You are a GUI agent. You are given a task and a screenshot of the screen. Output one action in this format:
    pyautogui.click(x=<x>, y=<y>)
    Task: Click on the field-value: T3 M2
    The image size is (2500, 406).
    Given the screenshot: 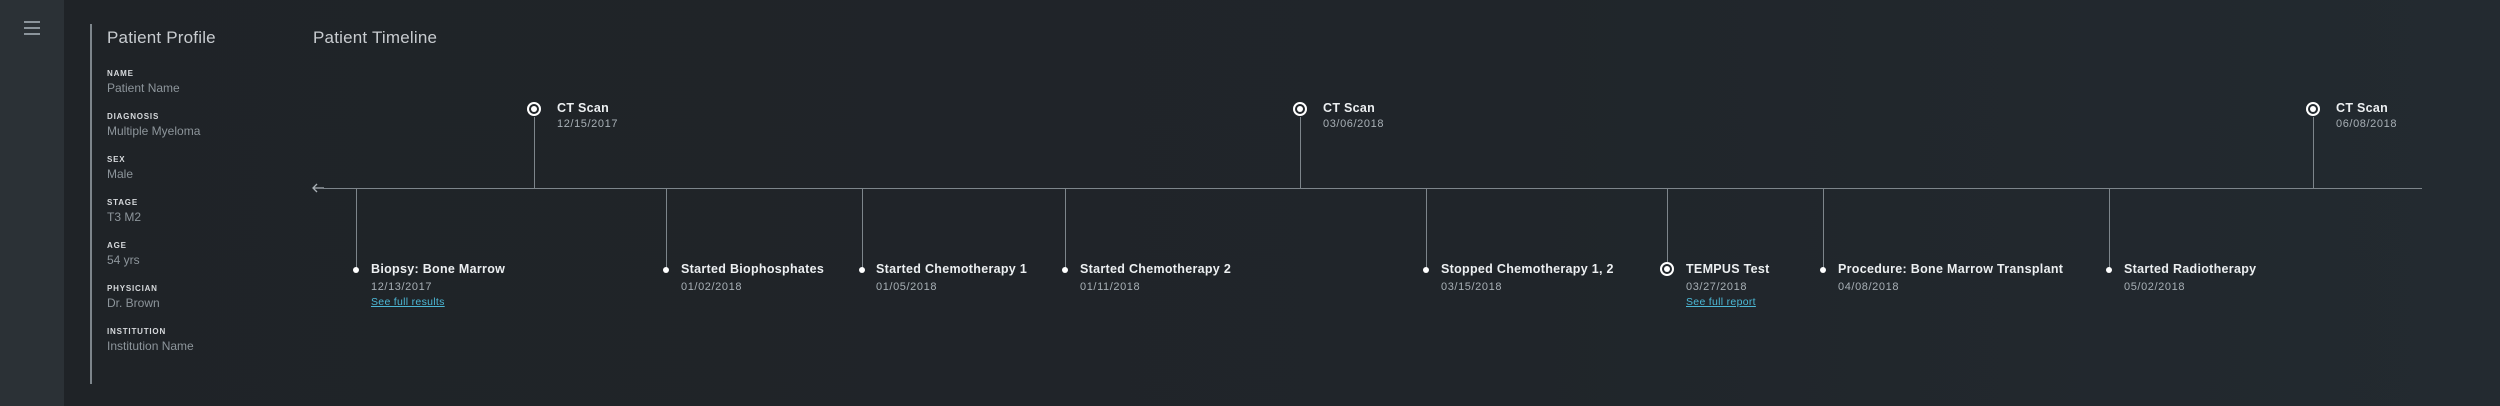 What is the action you would take?
    pyautogui.click(x=124, y=217)
    